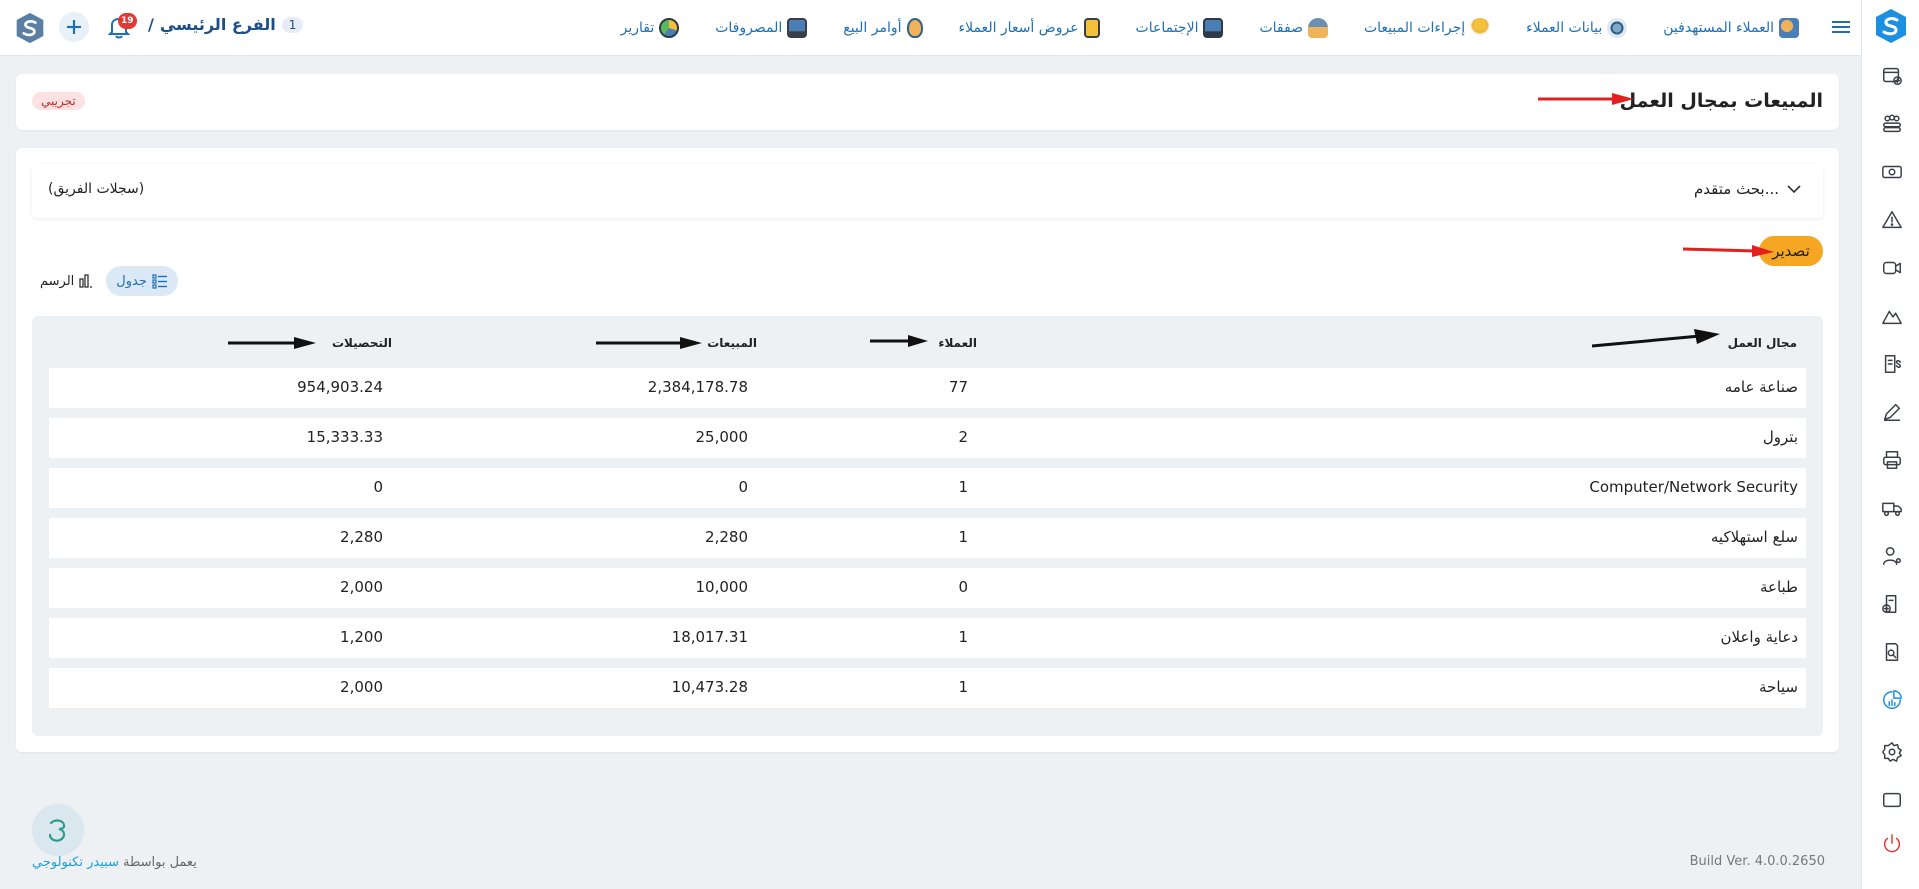  Describe the element at coordinates (1892, 556) in the screenshot. I see `user-settings-icon` at that location.